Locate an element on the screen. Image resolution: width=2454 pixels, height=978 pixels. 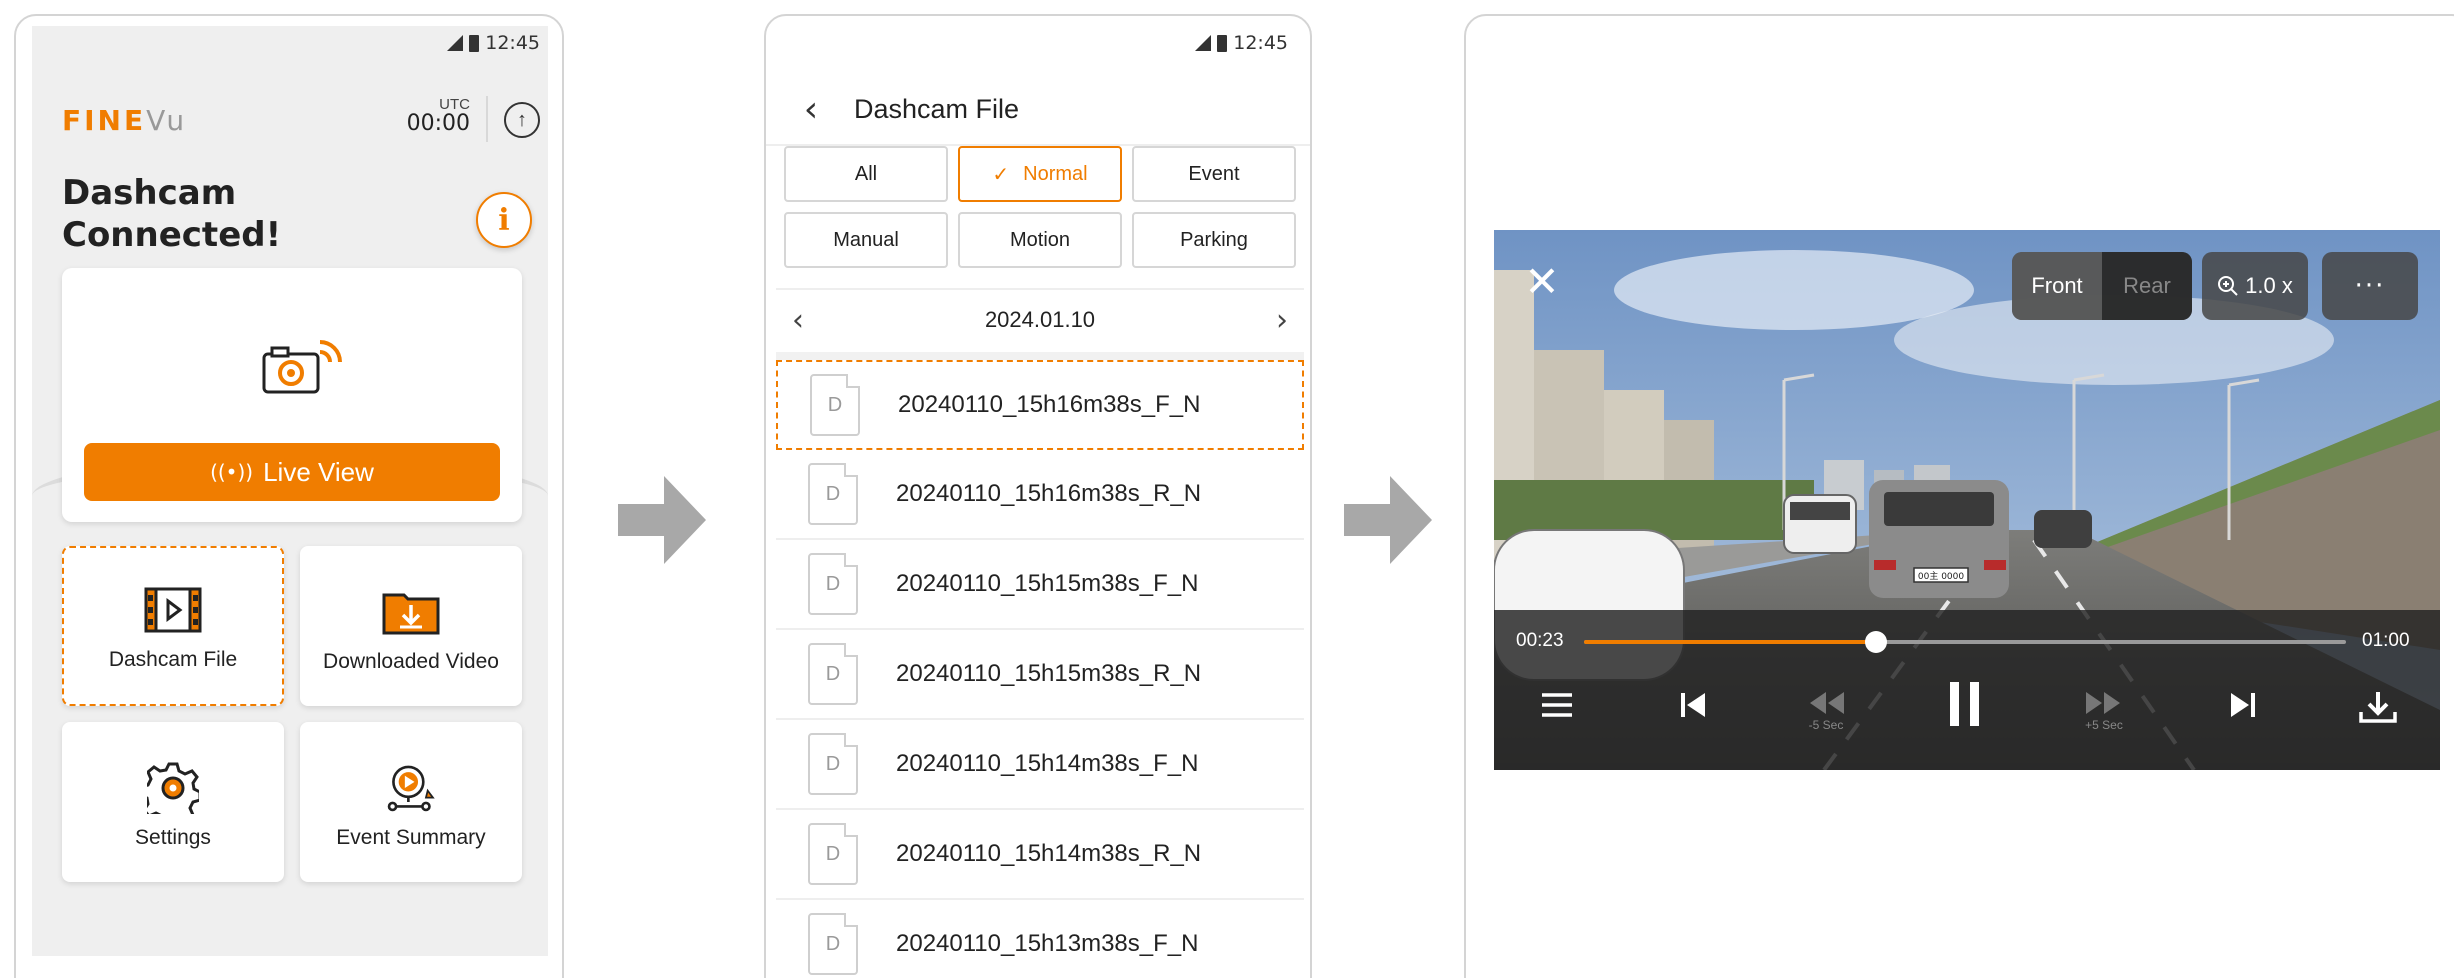
file-row: D 20240110_15h16m38s_R_N is located at coordinates (1040, 495).